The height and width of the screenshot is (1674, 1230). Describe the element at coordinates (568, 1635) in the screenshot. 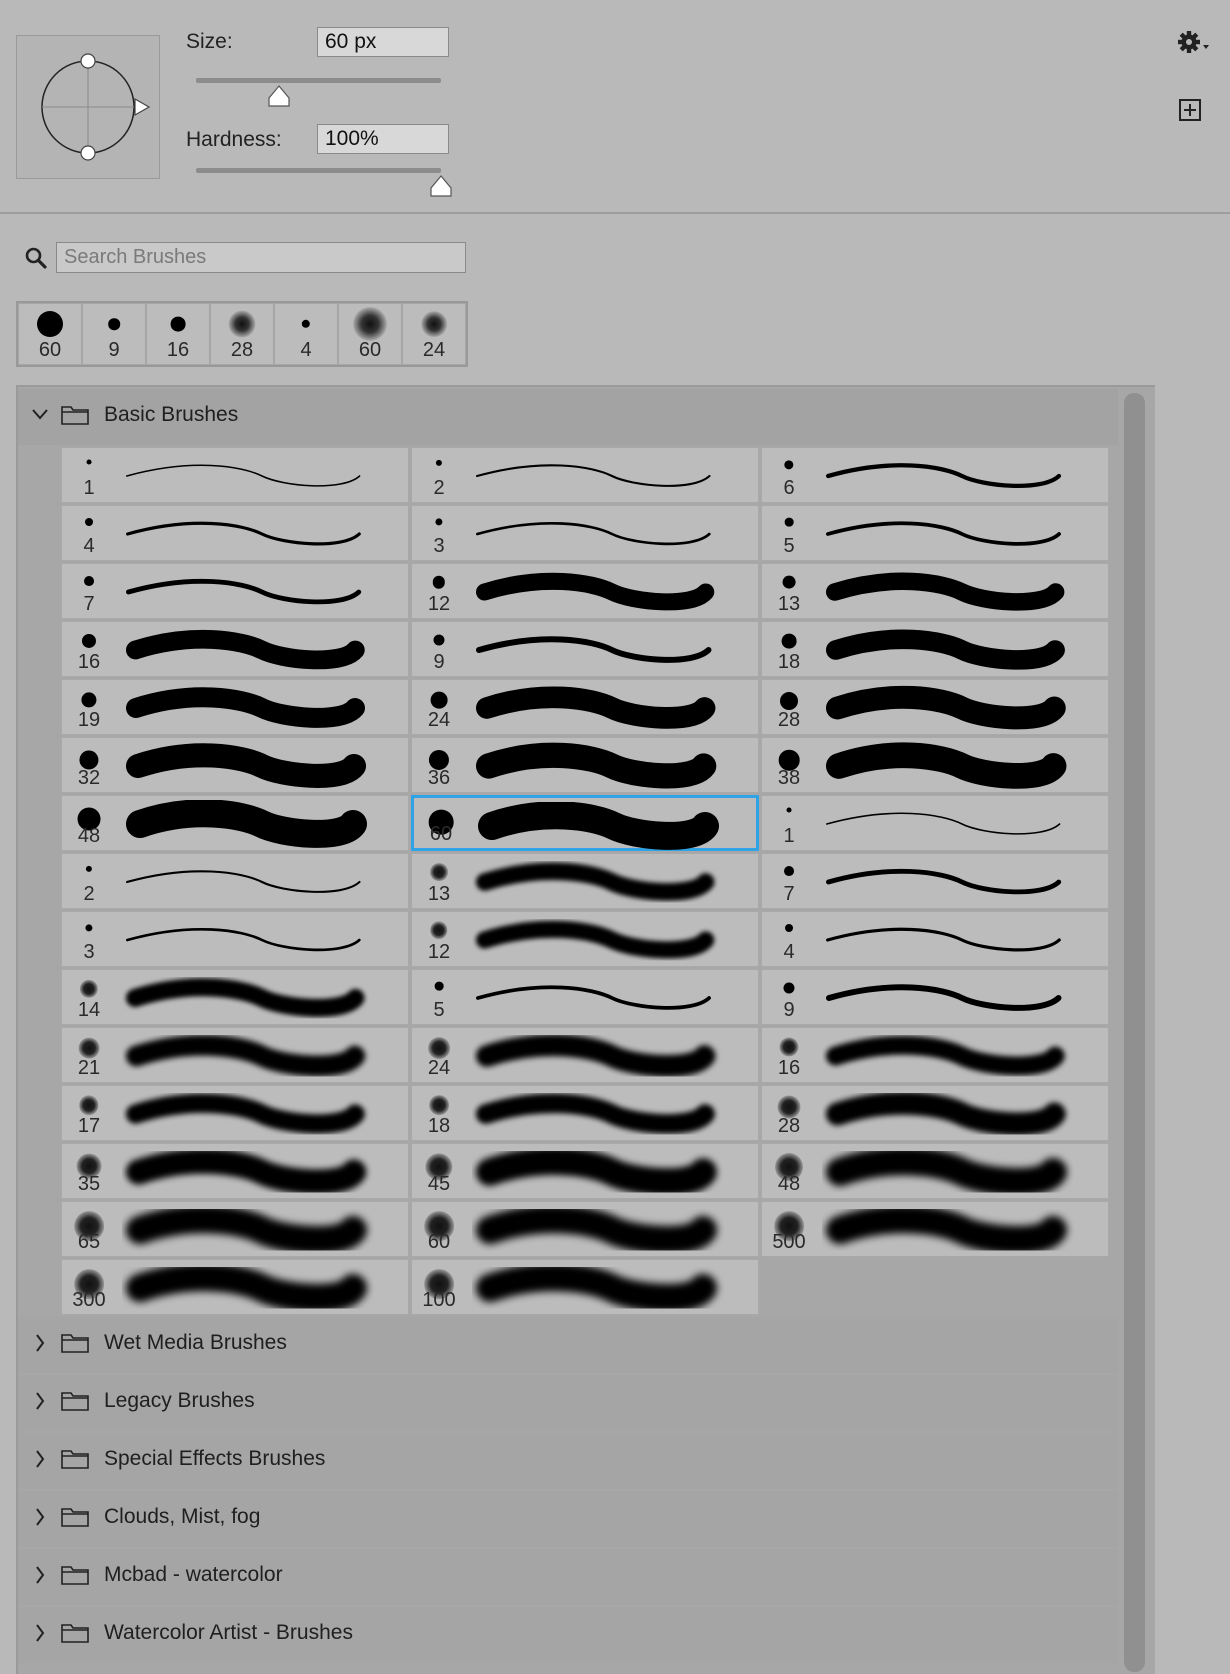

I see `brush-group: Watercolor Artist - Brushes` at that location.